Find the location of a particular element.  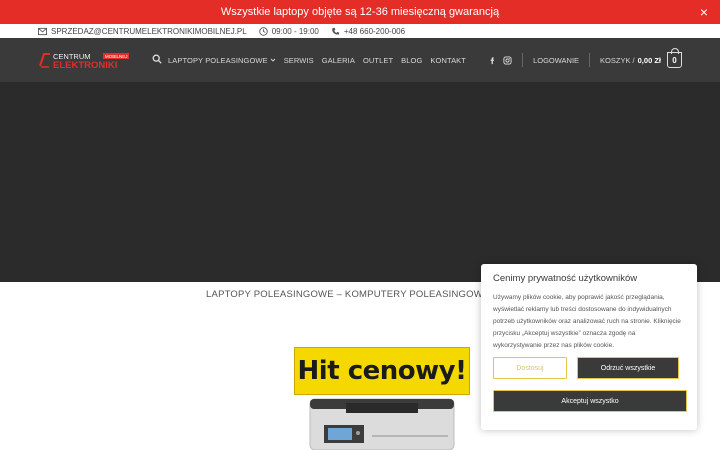

search-icon is located at coordinates (157, 59).